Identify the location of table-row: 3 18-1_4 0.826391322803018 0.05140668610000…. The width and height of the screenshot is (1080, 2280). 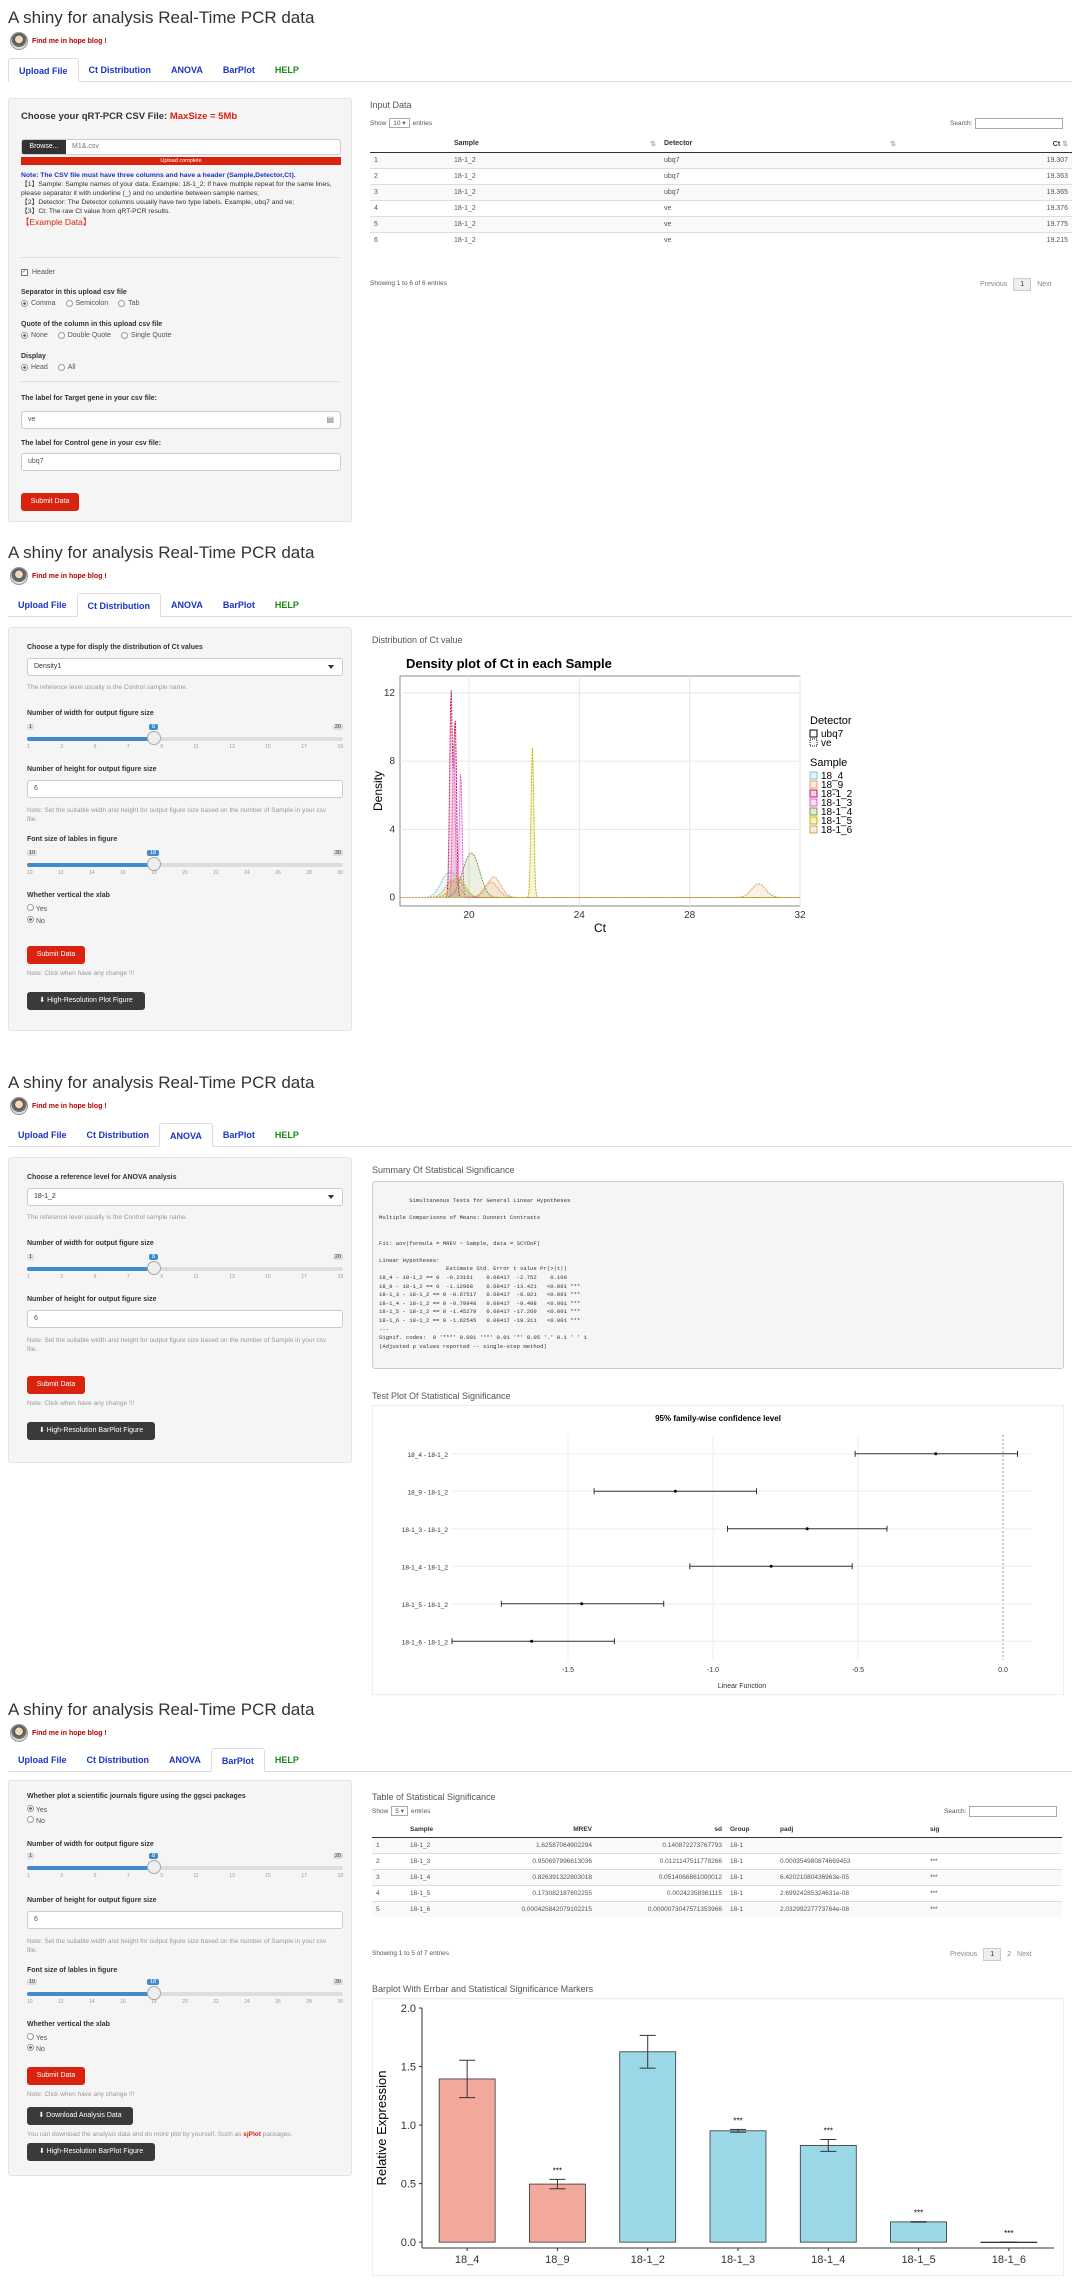
(717, 1877).